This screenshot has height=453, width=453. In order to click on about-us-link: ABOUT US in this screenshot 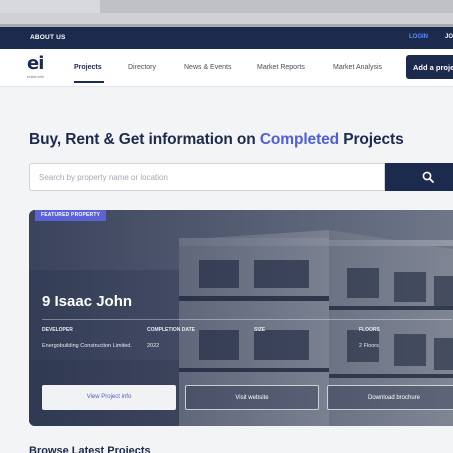, I will do `click(48, 37)`.